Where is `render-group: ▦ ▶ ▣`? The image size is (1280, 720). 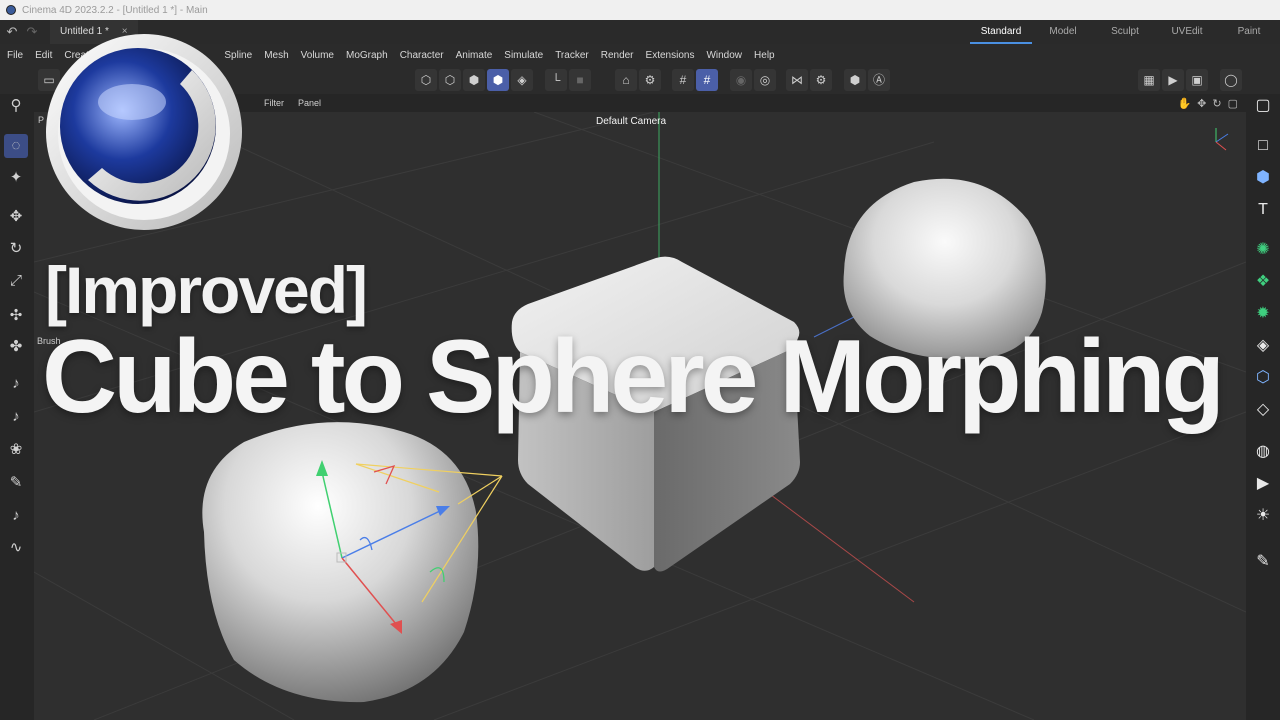
render-group: ▦ ▶ ▣ is located at coordinates (1173, 80).